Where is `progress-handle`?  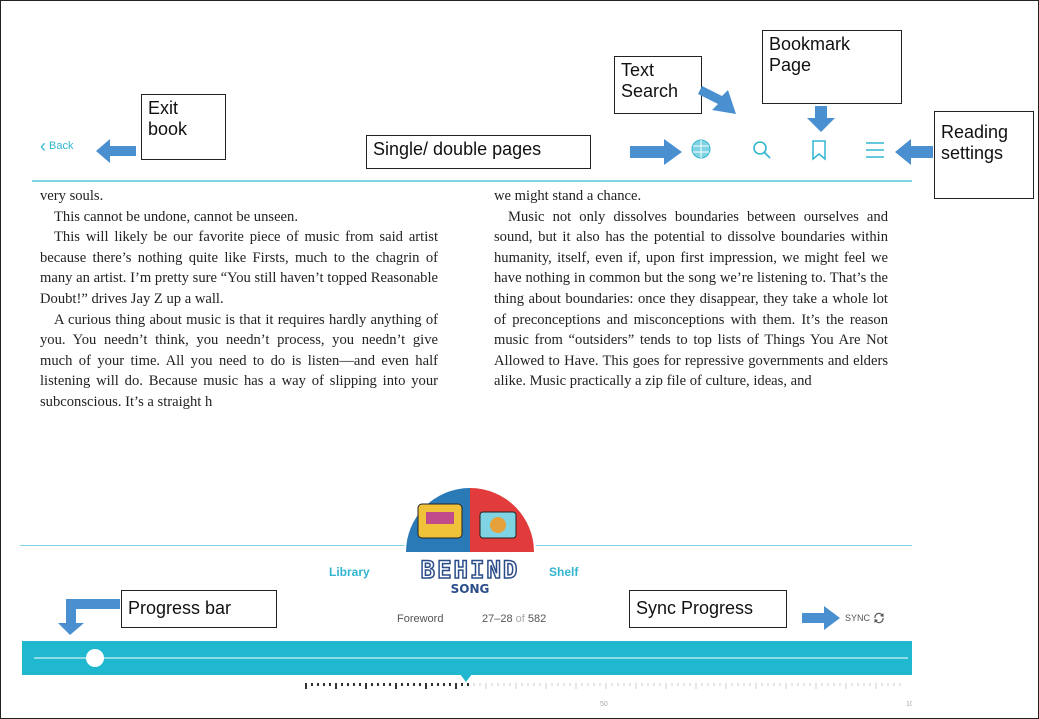 progress-handle is located at coordinates (95, 658).